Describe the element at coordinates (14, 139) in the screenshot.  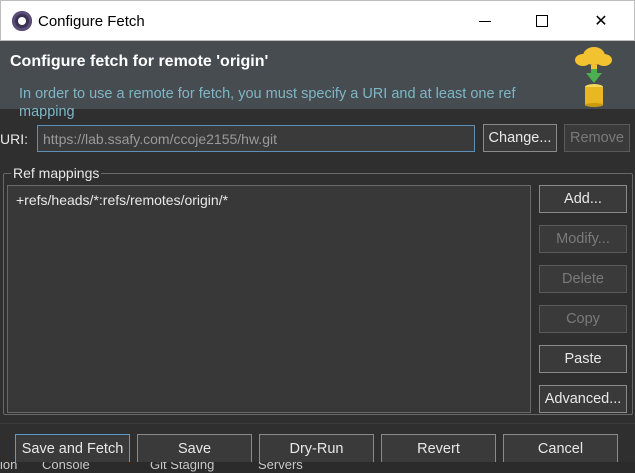
I see `uri-label: URI:` at that location.